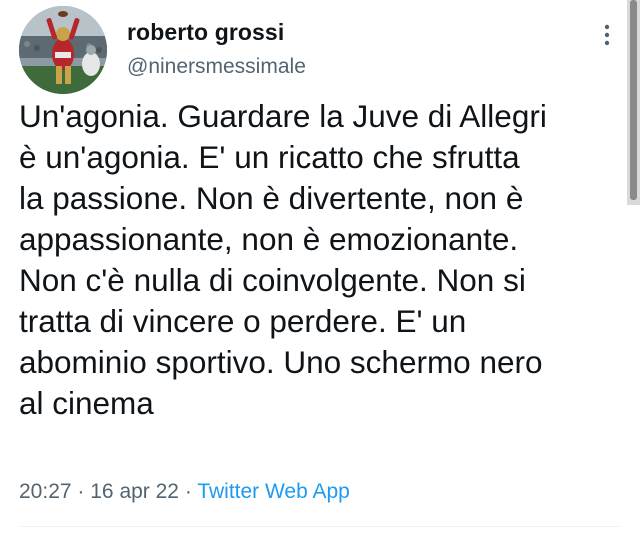 The width and height of the screenshot is (640, 539). Describe the element at coordinates (607, 35) in the screenshot. I see `more-options-icon` at that location.